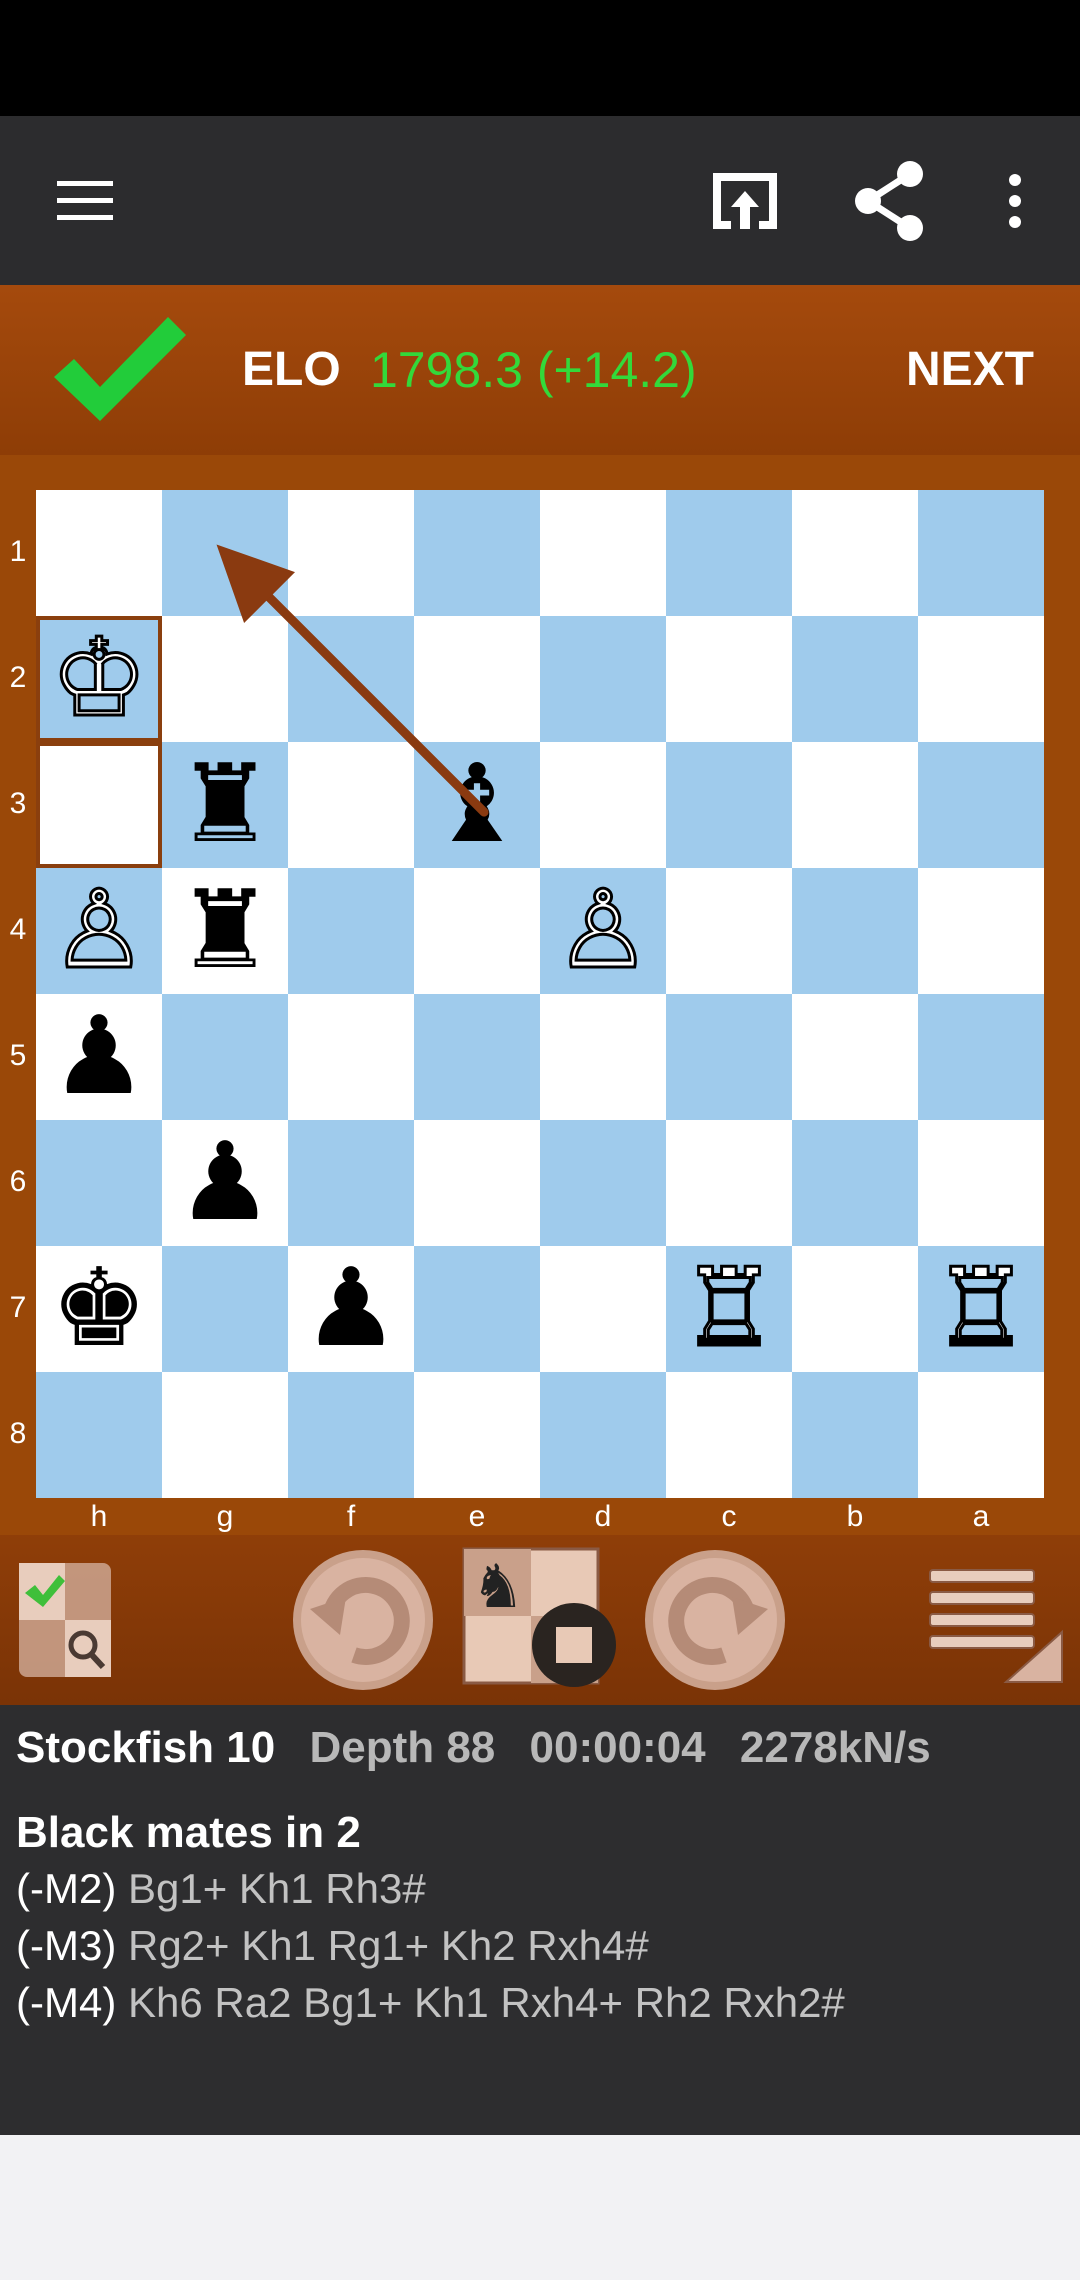 This screenshot has height=2280, width=1080. I want to click on file-label: f, so click(351, 1516).